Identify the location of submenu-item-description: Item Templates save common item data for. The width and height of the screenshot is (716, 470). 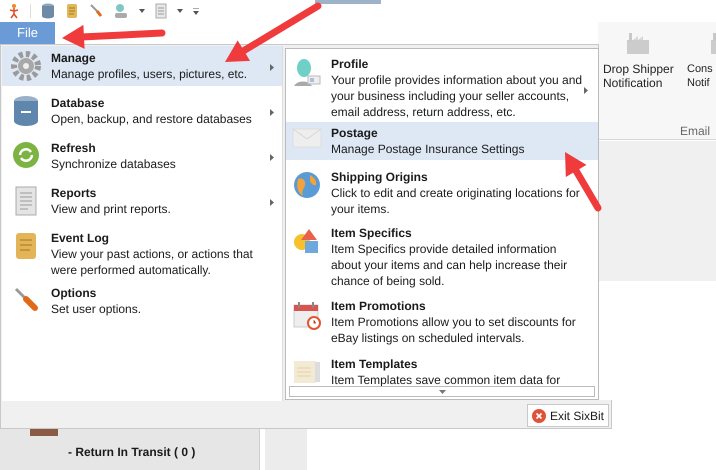
(446, 380).